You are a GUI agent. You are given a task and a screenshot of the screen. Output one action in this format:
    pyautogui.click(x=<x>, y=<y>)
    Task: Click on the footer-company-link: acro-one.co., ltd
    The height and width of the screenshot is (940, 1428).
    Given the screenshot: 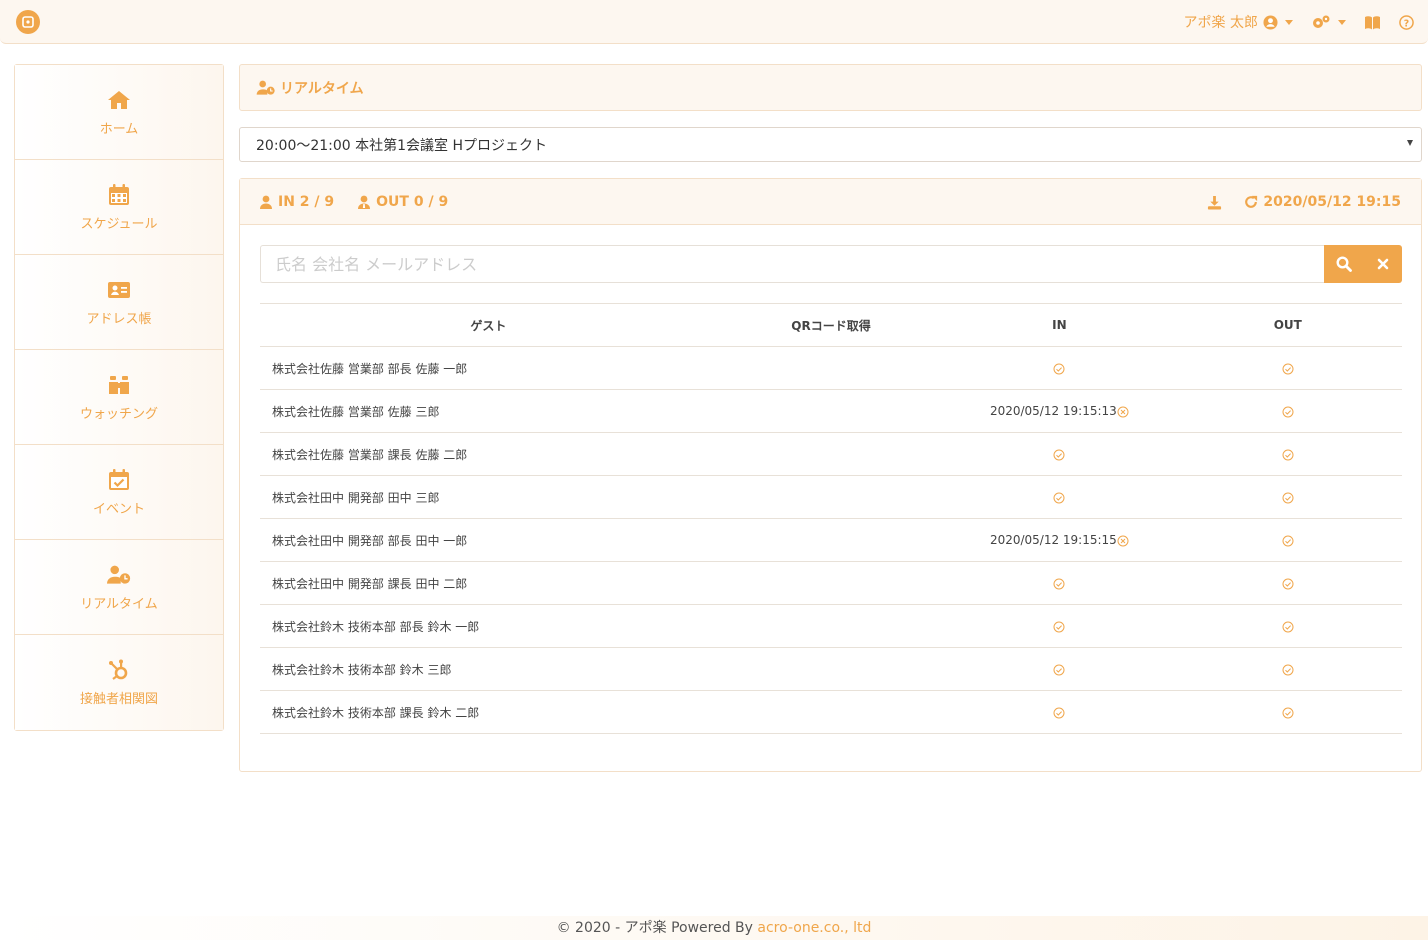 What is the action you would take?
    pyautogui.click(x=814, y=928)
    